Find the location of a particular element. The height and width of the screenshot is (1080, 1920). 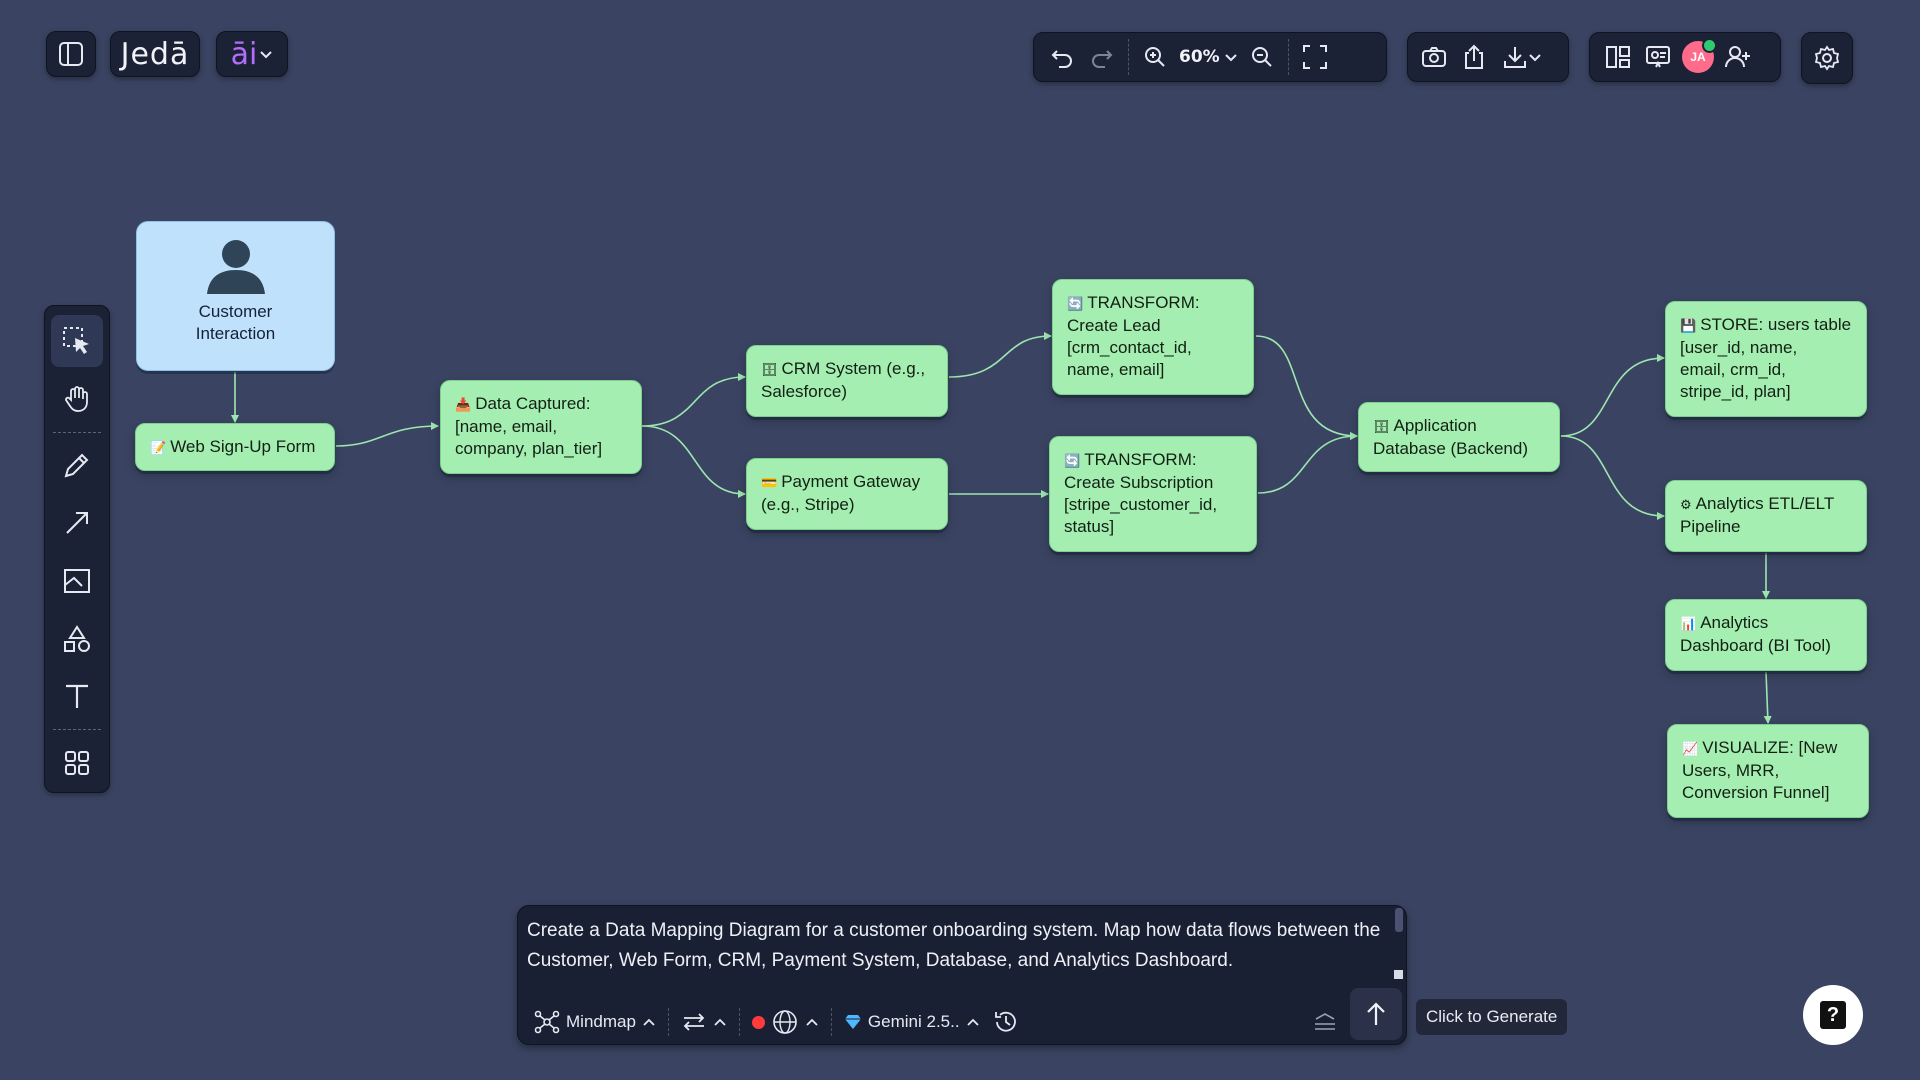

user-silhouette-icon is located at coordinates (235, 267).